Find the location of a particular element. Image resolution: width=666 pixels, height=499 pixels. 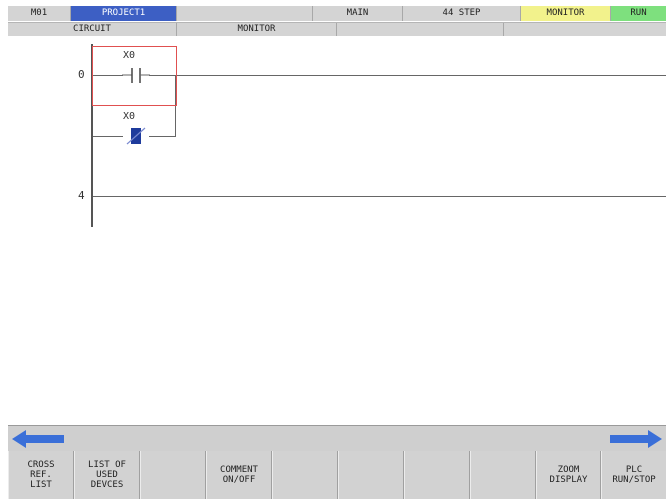

branch-line-right is located at coordinates (162, 136).